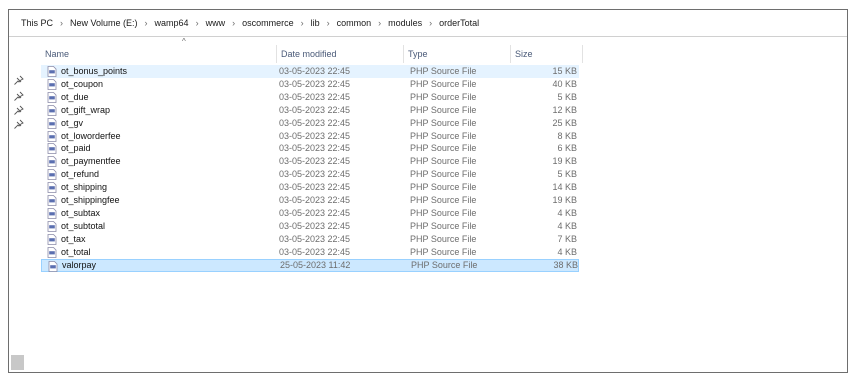  What do you see at coordinates (315, 264) in the screenshot?
I see `file-date-modified: 25-05-2023 11:42` at bounding box center [315, 264].